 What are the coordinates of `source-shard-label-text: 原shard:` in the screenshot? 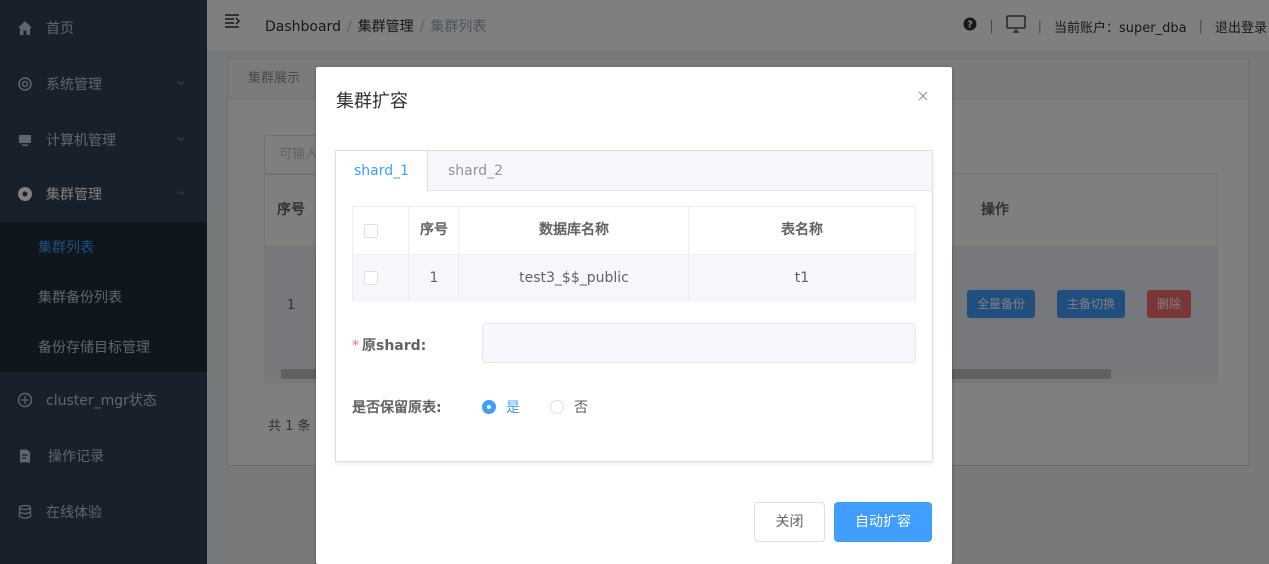 It's located at (394, 346).